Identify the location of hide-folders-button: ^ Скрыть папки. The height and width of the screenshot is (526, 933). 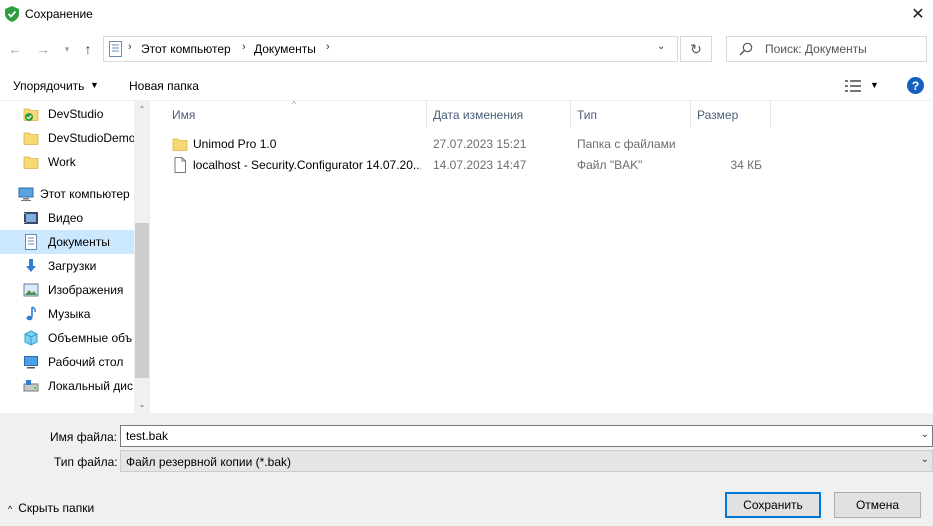
(51, 508).